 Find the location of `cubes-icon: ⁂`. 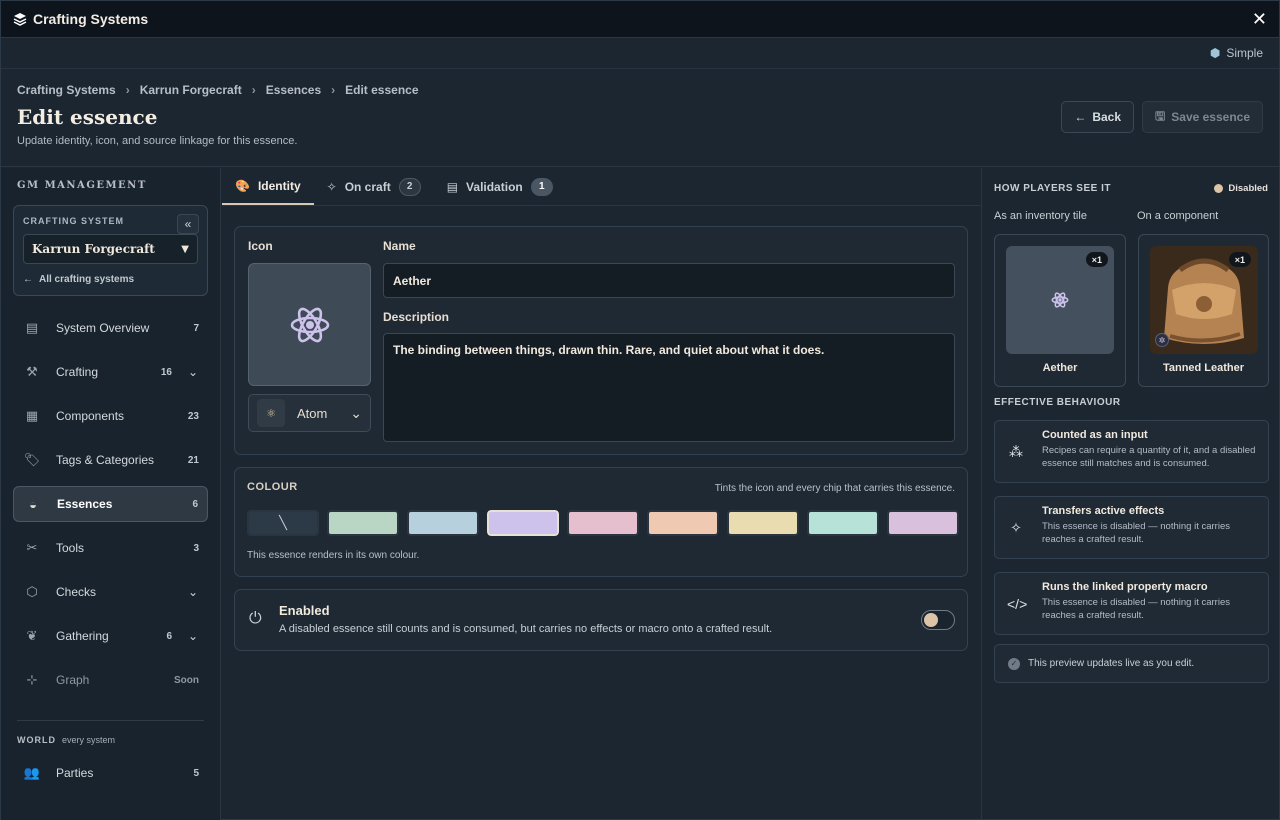

cubes-icon: ⁂ is located at coordinates (1016, 451).